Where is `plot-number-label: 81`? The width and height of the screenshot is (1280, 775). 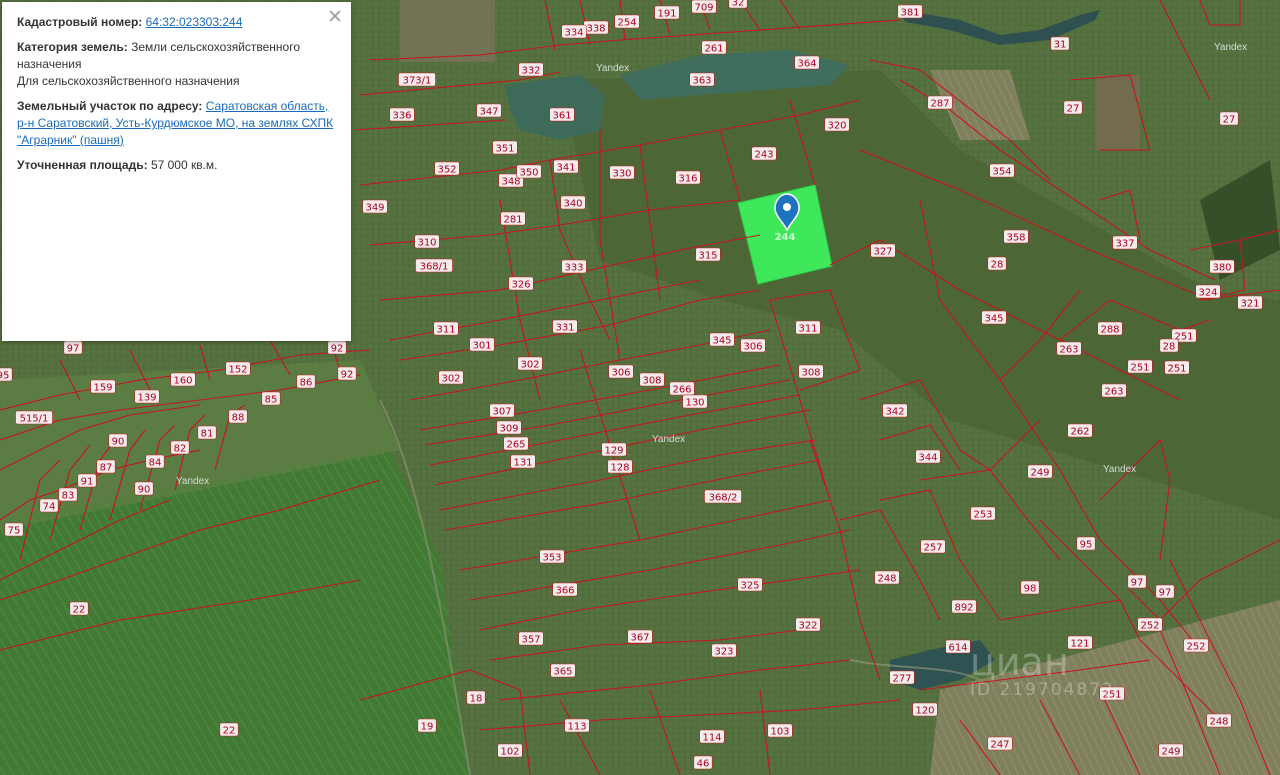 plot-number-label: 81 is located at coordinates (207, 434).